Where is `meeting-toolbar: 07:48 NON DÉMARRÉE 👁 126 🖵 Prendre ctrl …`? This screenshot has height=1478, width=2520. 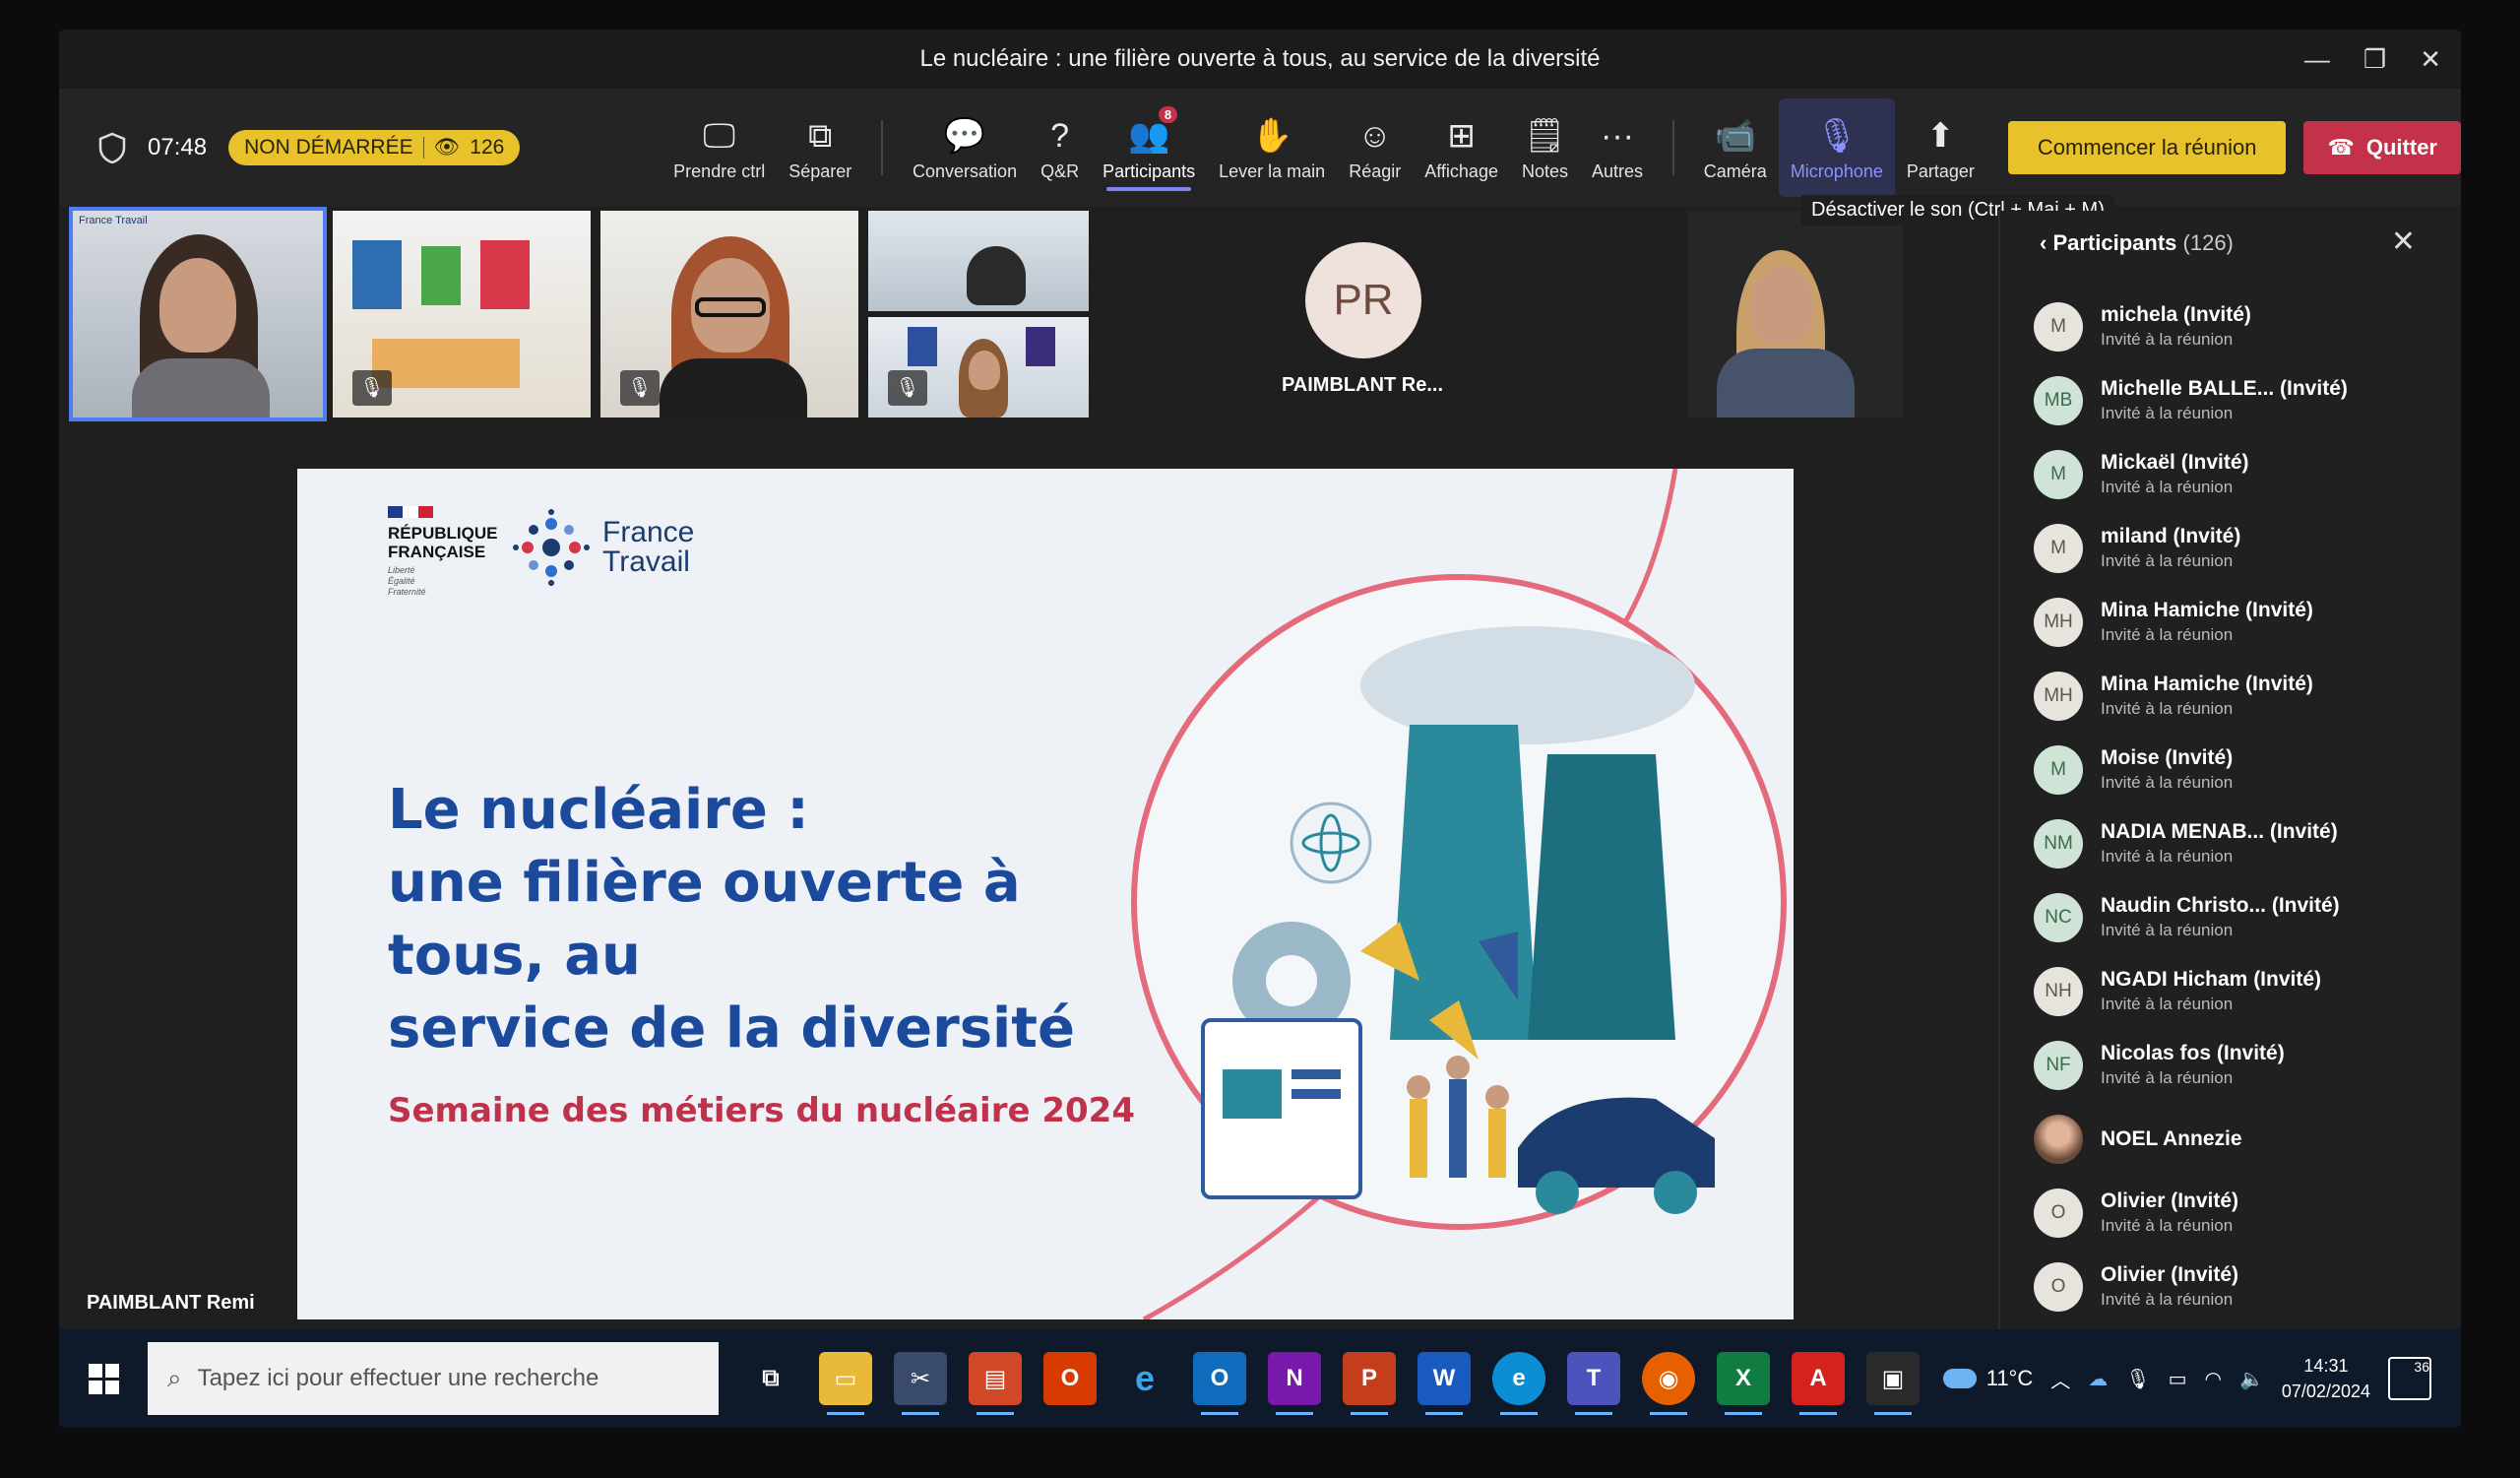
meeting-toolbar: 07:48 NON DÉMARRÉE 👁 126 🖵 Prendre ctrl … is located at coordinates (1260, 148).